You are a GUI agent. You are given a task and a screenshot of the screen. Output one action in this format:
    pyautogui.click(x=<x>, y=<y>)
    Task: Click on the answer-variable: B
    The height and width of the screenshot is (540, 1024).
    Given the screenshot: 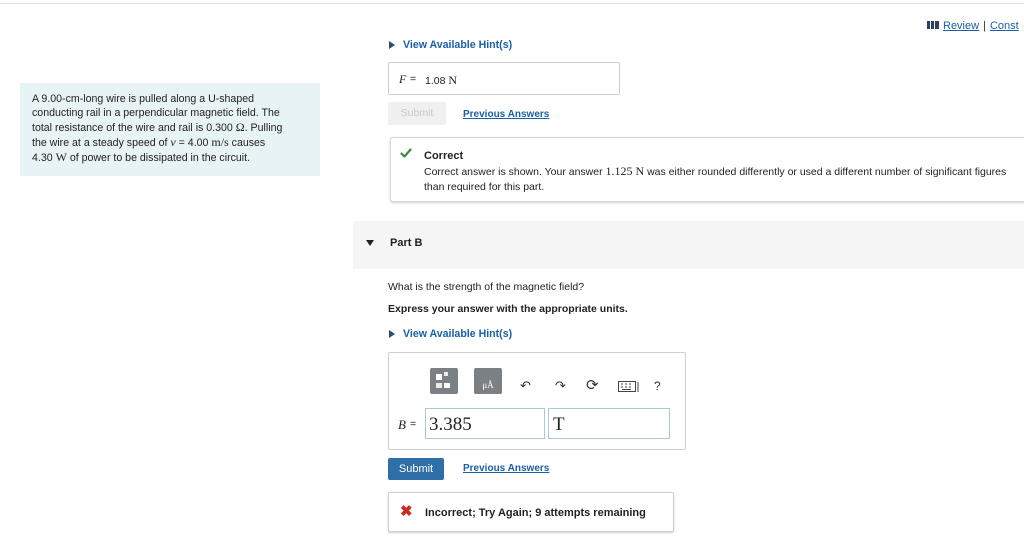 What is the action you would take?
    pyautogui.click(x=402, y=424)
    